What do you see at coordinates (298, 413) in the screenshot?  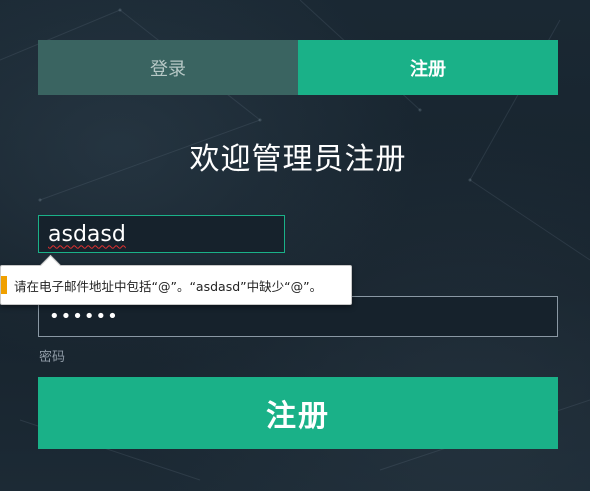 I see `register-button: 注册` at bounding box center [298, 413].